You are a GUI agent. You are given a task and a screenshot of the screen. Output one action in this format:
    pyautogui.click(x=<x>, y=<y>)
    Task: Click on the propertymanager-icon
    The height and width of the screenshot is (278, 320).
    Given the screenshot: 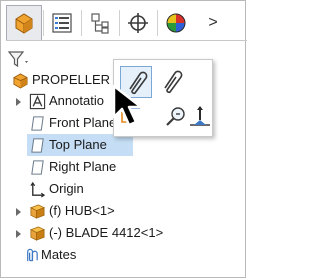 What is the action you would take?
    pyautogui.click(x=62, y=22)
    